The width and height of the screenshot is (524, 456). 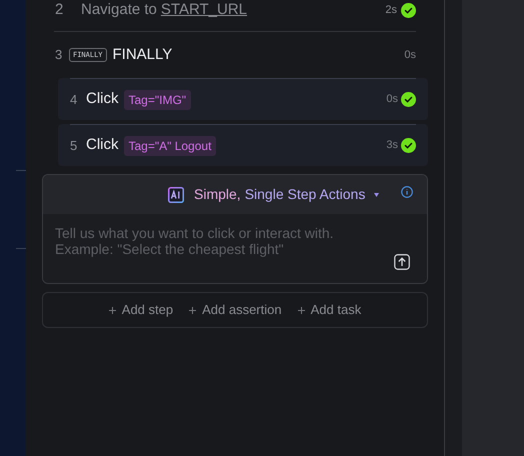 I want to click on add-button: Add step, so click(x=141, y=310).